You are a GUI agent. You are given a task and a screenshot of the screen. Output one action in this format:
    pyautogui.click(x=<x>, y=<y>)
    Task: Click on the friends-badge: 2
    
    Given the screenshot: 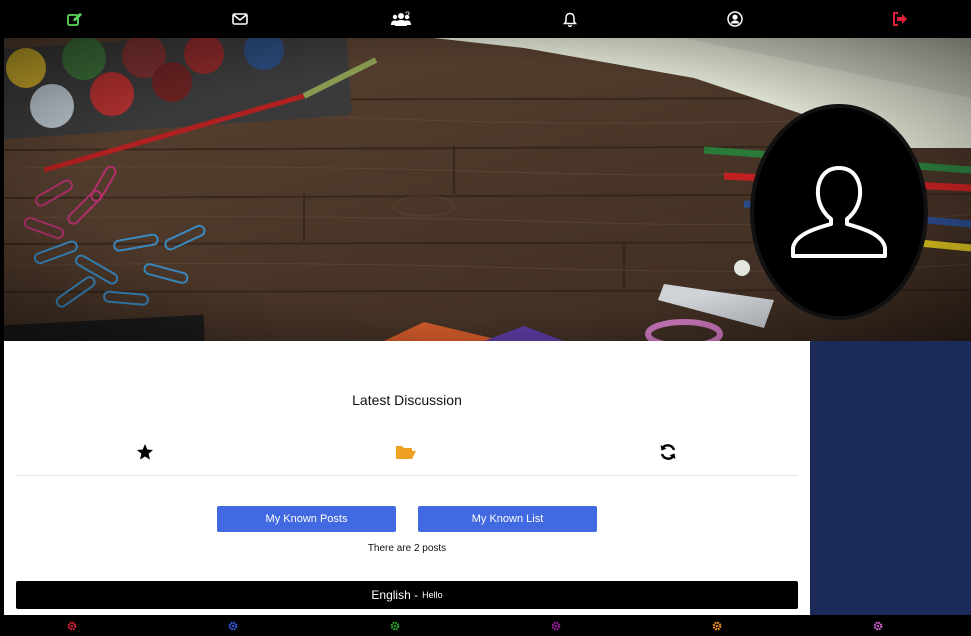 What is the action you would take?
    pyautogui.click(x=408, y=15)
    